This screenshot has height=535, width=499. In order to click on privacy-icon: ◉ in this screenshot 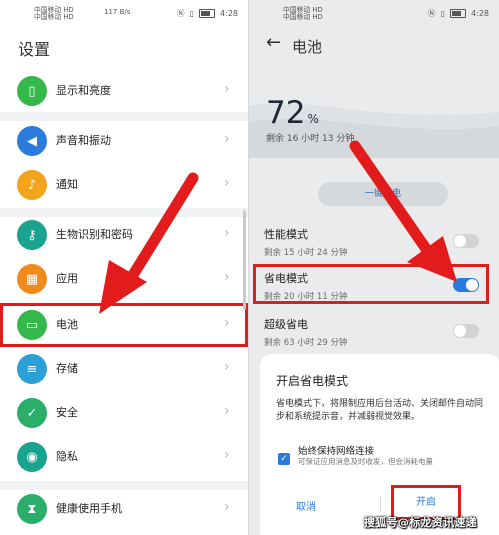, I will do `click(32, 457)`.